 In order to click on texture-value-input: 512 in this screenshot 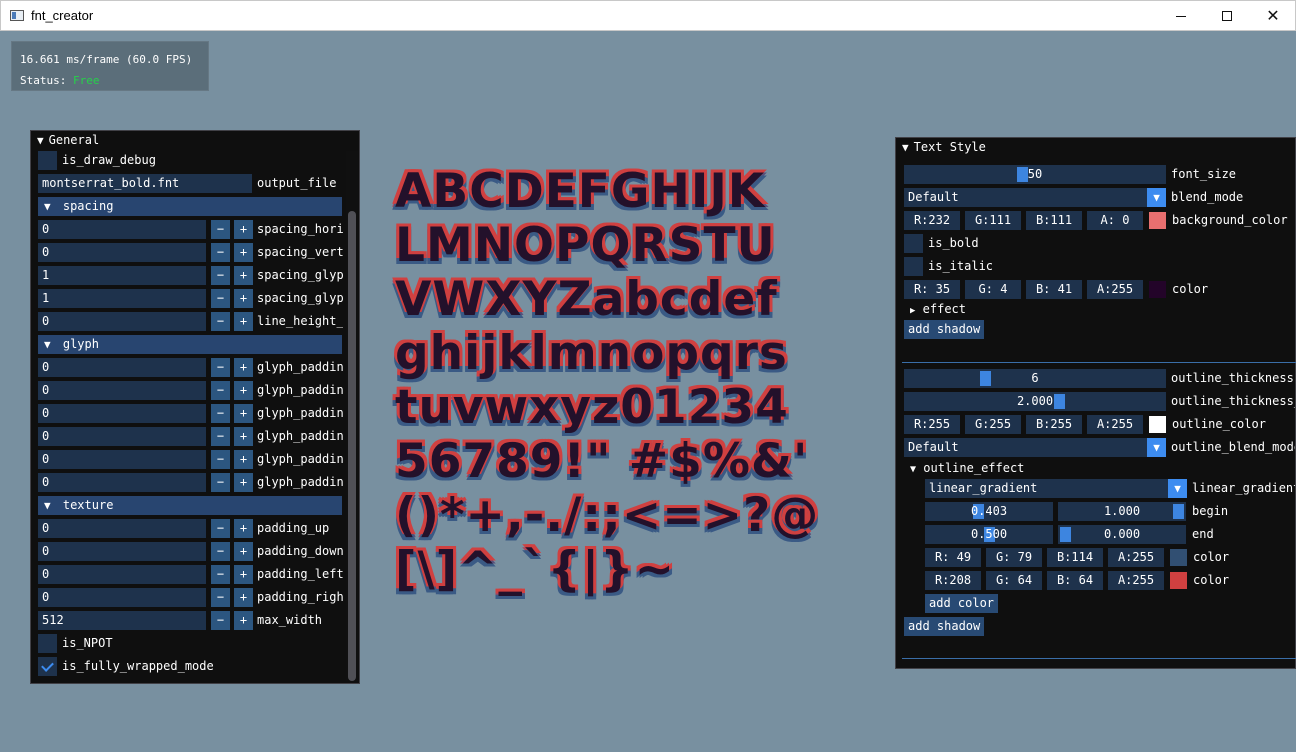, I will do `click(122, 620)`.